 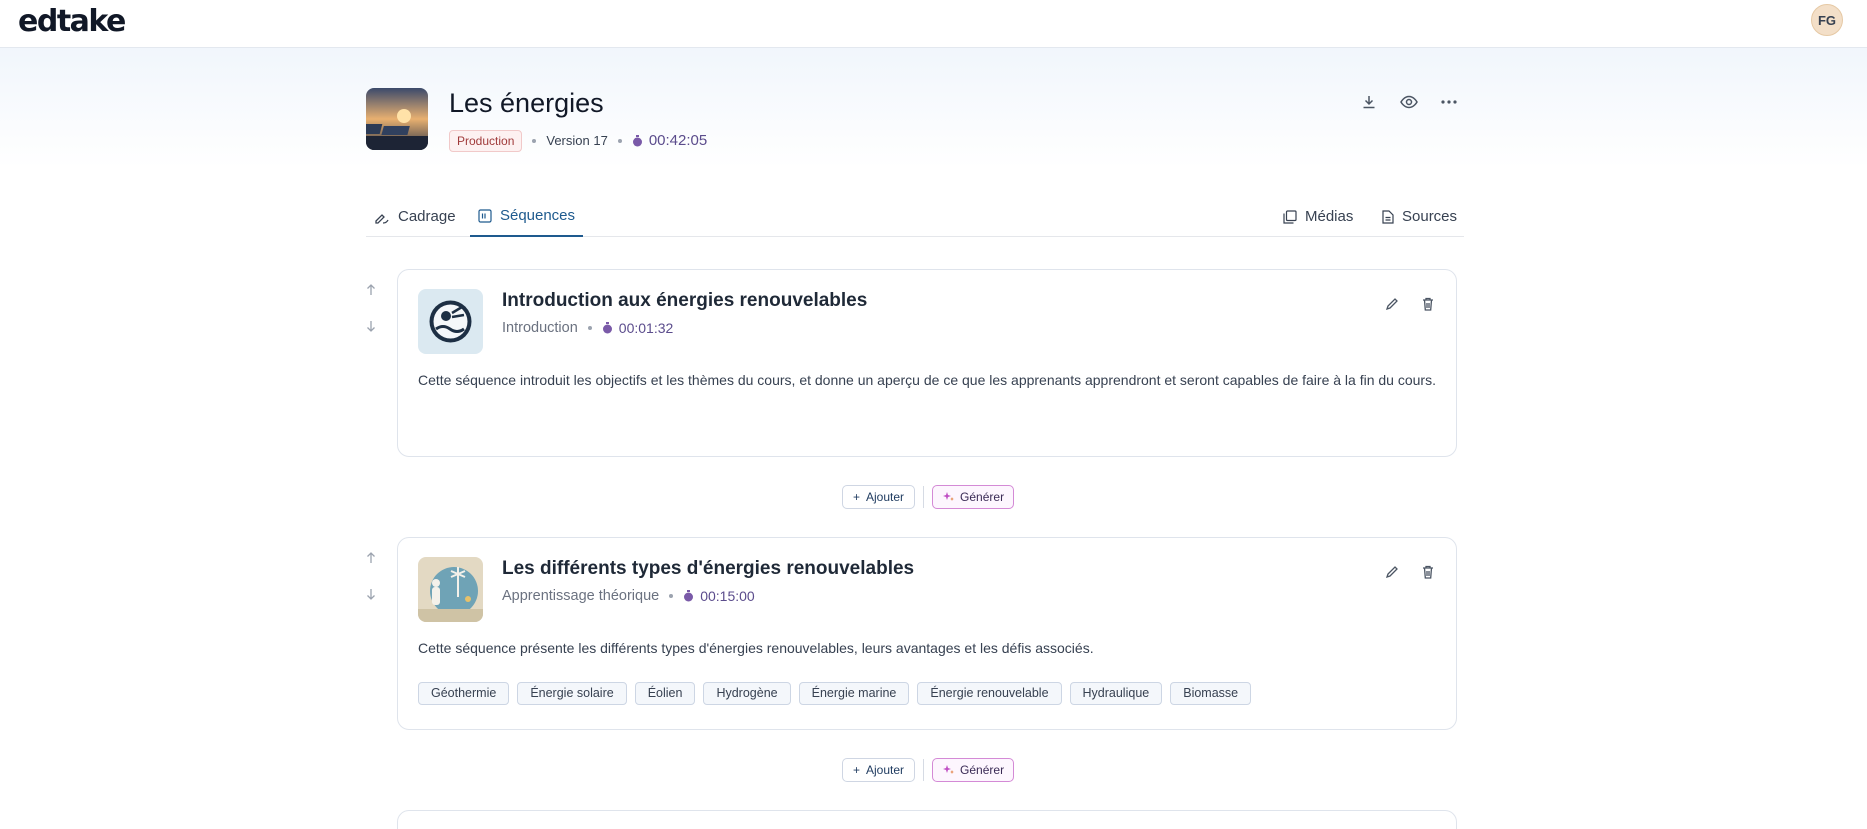 I want to click on course-duration: 00:42:05, so click(x=669, y=140).